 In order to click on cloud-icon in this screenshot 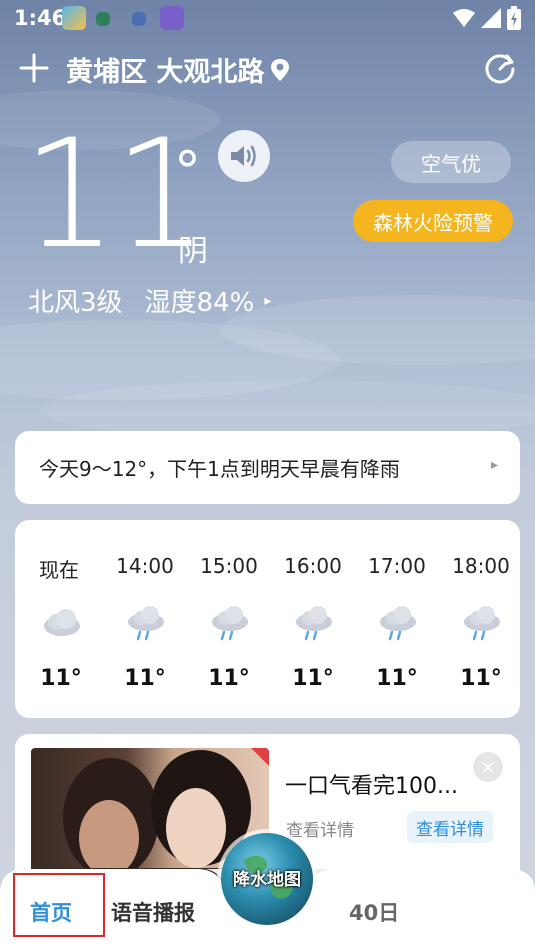, I will do `click(62, 622)`.